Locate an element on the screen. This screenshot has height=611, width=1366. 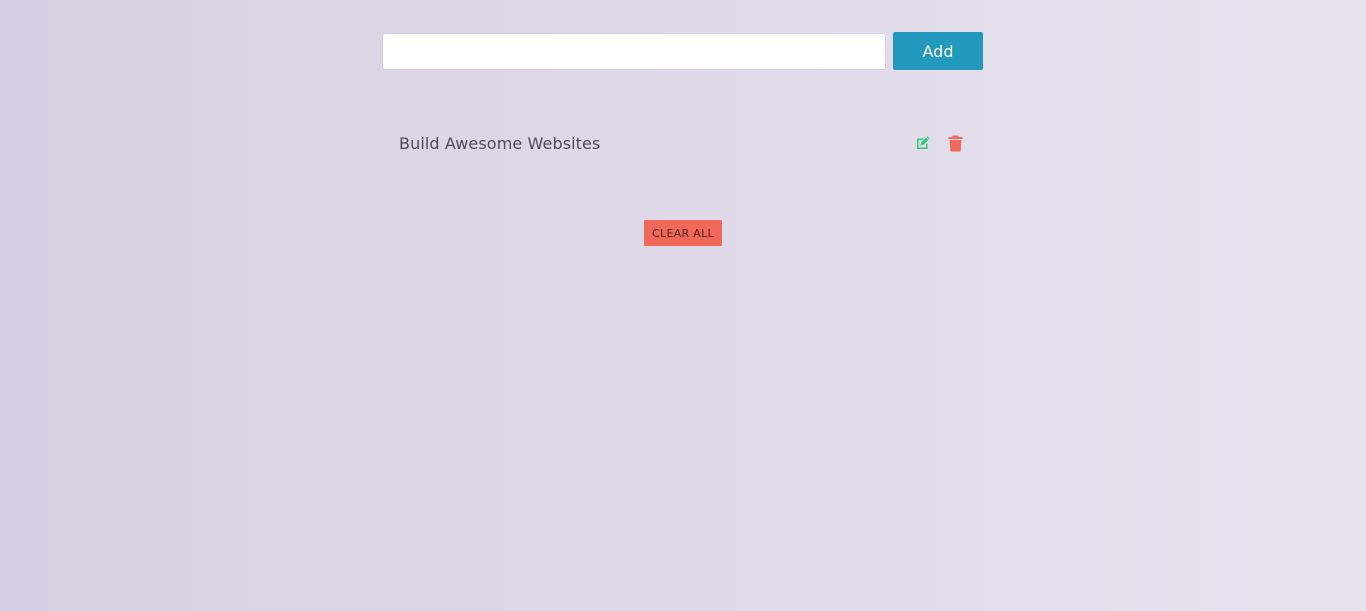
add-task-form: Add is located at coordinates (682, 51).